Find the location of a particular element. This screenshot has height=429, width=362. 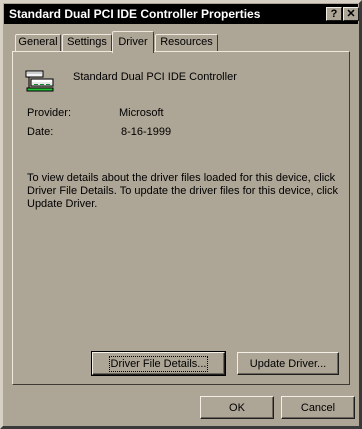

help-button: ? is located at coordinates (334, 14).